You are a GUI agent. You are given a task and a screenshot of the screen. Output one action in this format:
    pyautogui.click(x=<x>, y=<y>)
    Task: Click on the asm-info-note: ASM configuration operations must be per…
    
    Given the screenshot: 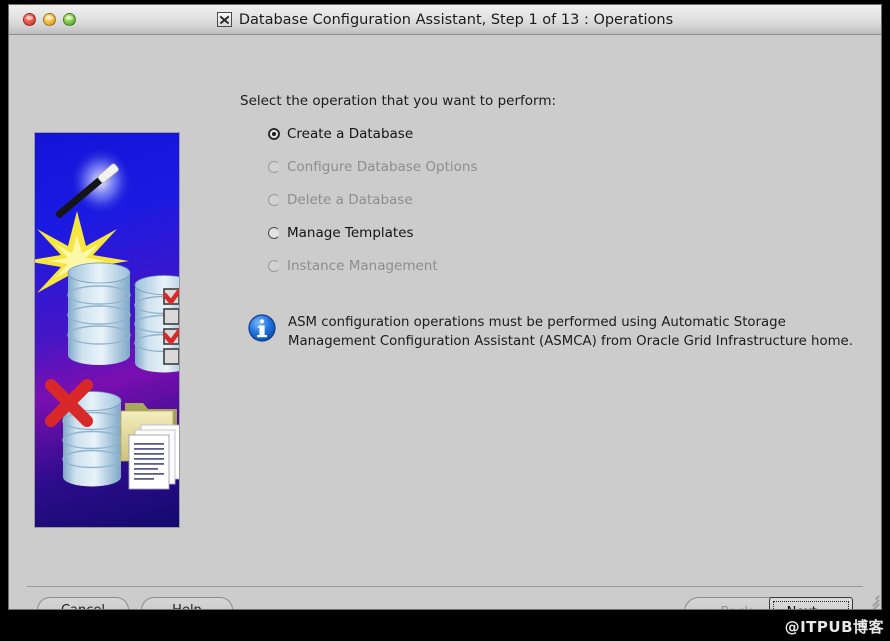 What is the action you would take?
    pyautogui.click(x=557, y=332)
    